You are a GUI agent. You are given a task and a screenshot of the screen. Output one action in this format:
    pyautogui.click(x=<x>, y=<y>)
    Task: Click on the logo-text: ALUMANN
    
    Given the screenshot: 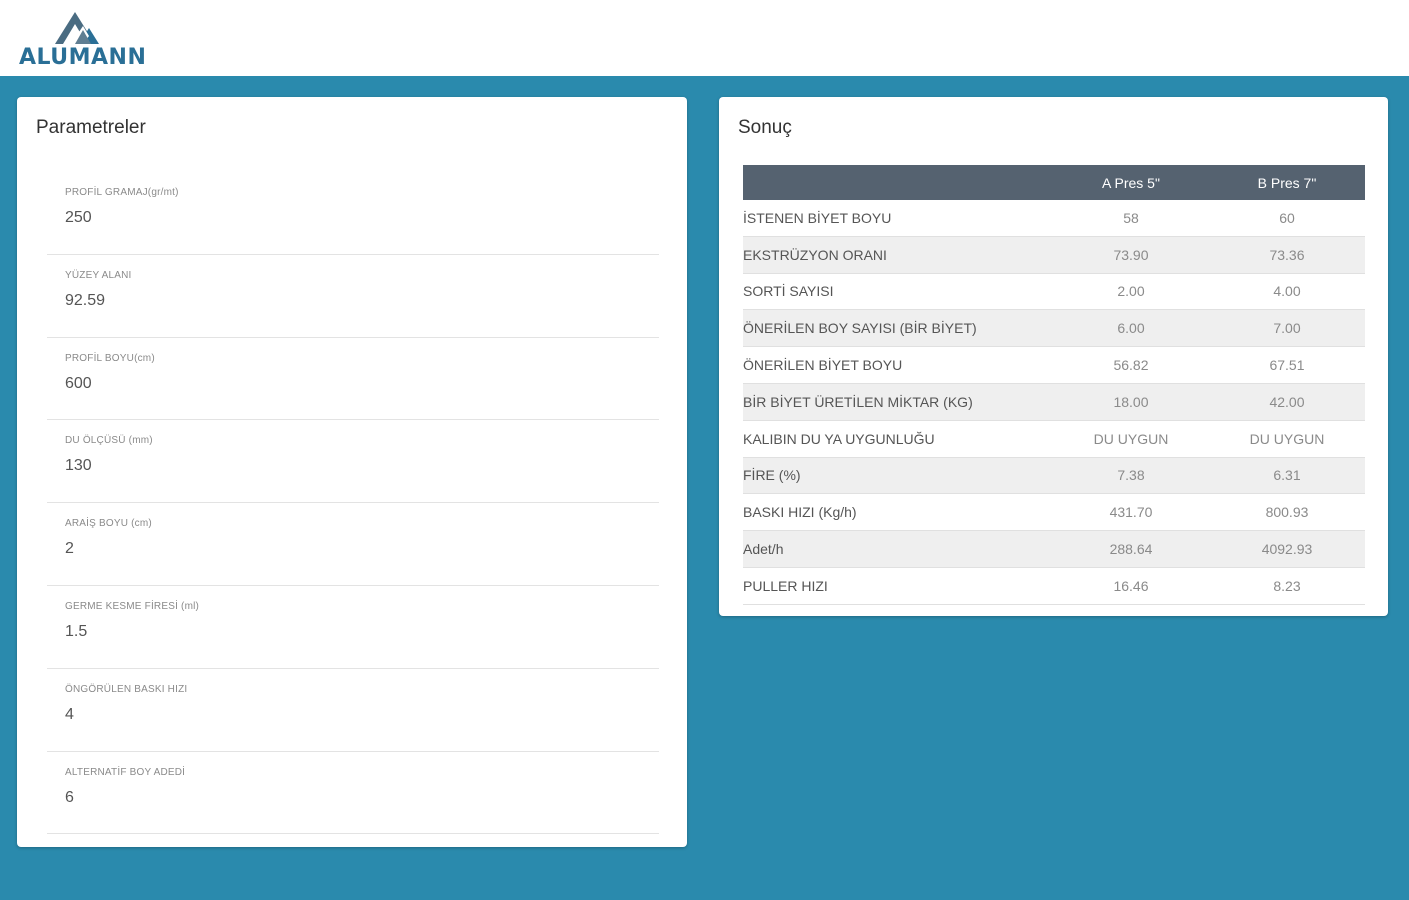 What is the action you would take?
    pyautogui.click(x=83, y=57)
    